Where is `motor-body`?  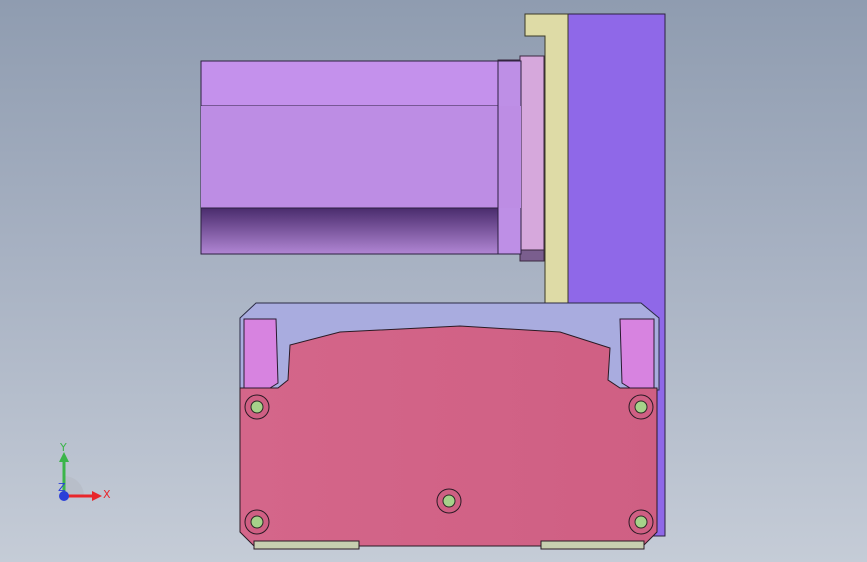 motor-body is located at coordinates (361, 157).